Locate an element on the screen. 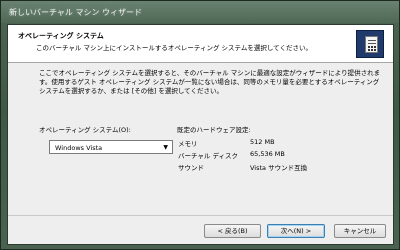  virtual-machine-document-icon is located at coordinates (370, 44).